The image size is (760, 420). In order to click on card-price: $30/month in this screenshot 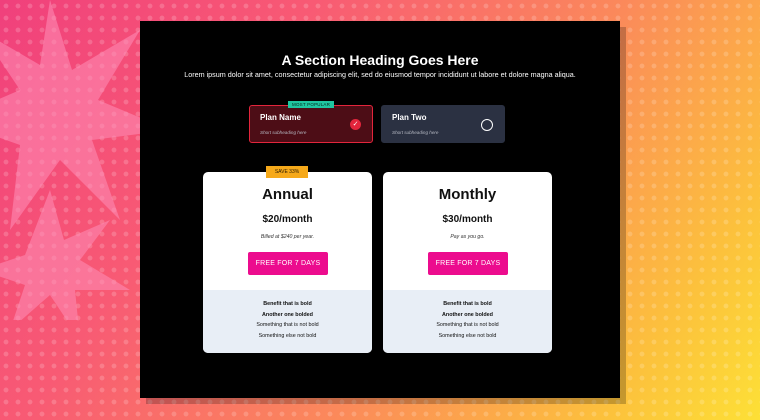, I will do `click(467, 219)`.